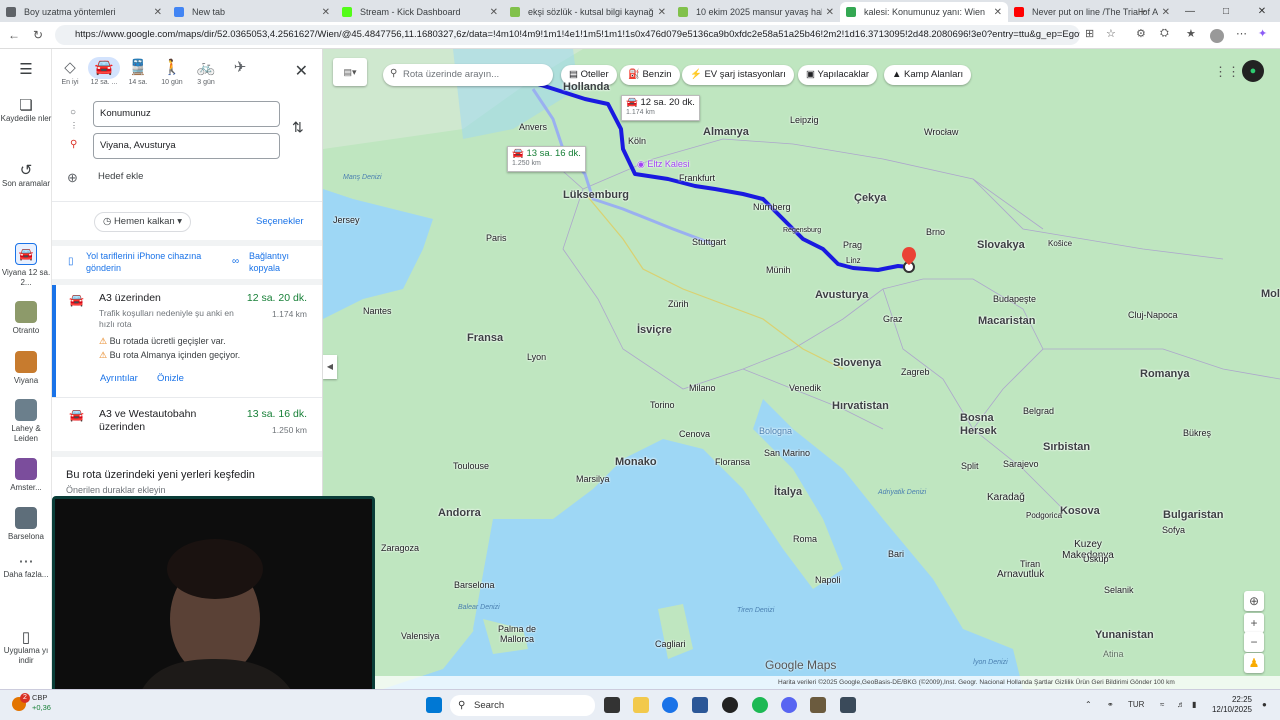  I want to click on destination-input: Viyana, Avusturya, so click(186, 146).